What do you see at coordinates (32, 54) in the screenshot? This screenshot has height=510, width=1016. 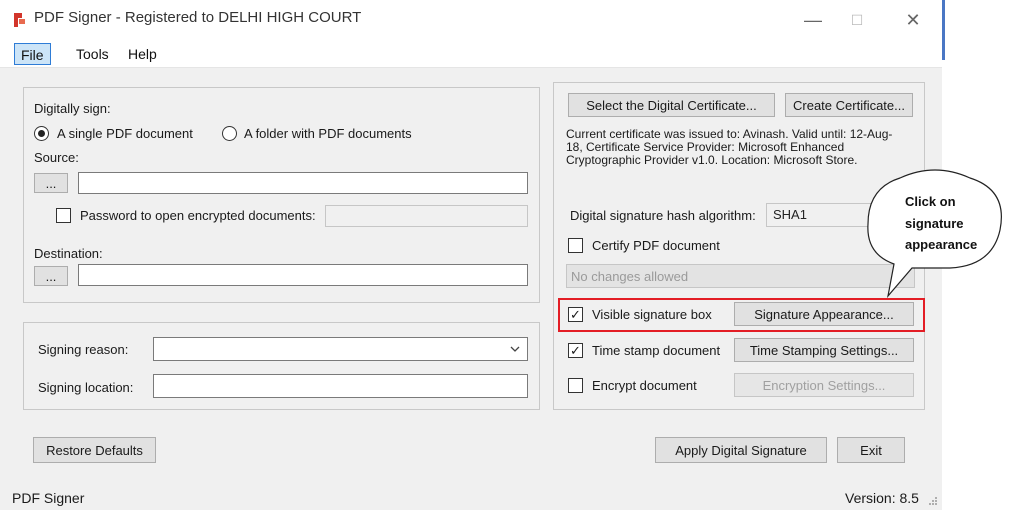 I see `menu-file: File` at bounding box center [32, 54].